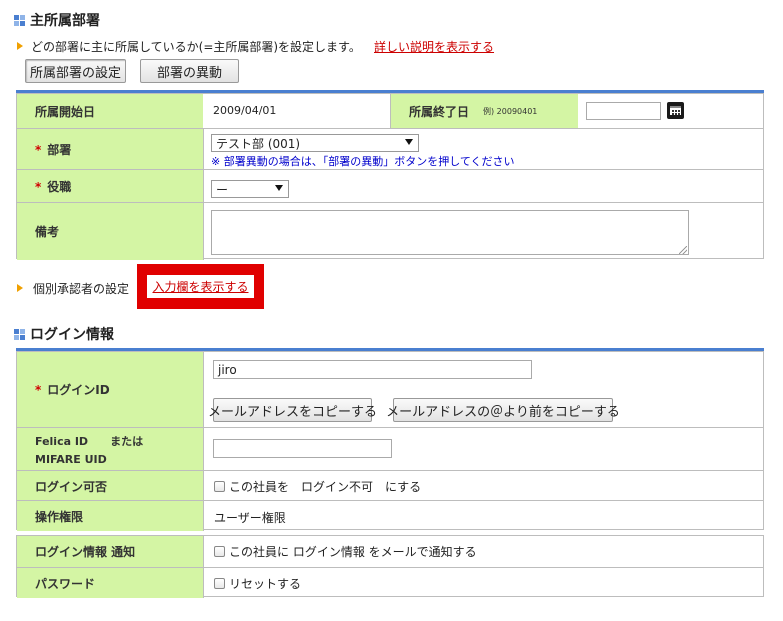  Describe the element at coordinates (110, 551) in the screenshot. I see `notify-label: ログイン情報 通知` at that location.